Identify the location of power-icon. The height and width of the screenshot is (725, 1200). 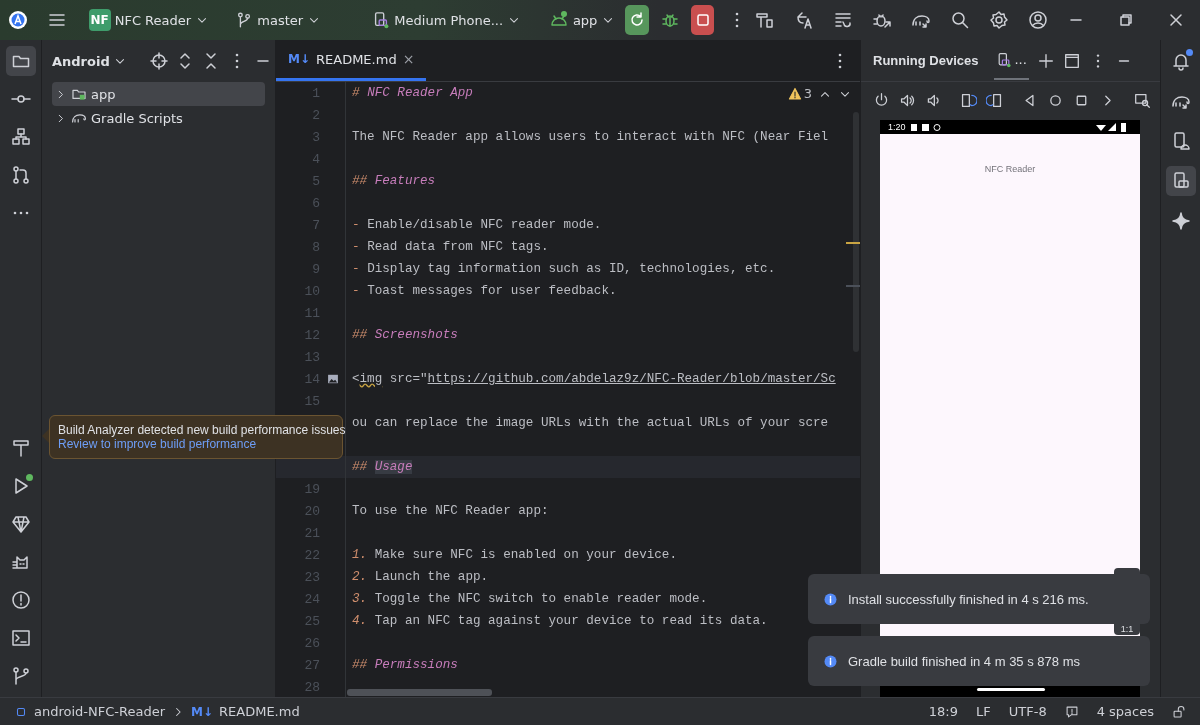
(881, 100).